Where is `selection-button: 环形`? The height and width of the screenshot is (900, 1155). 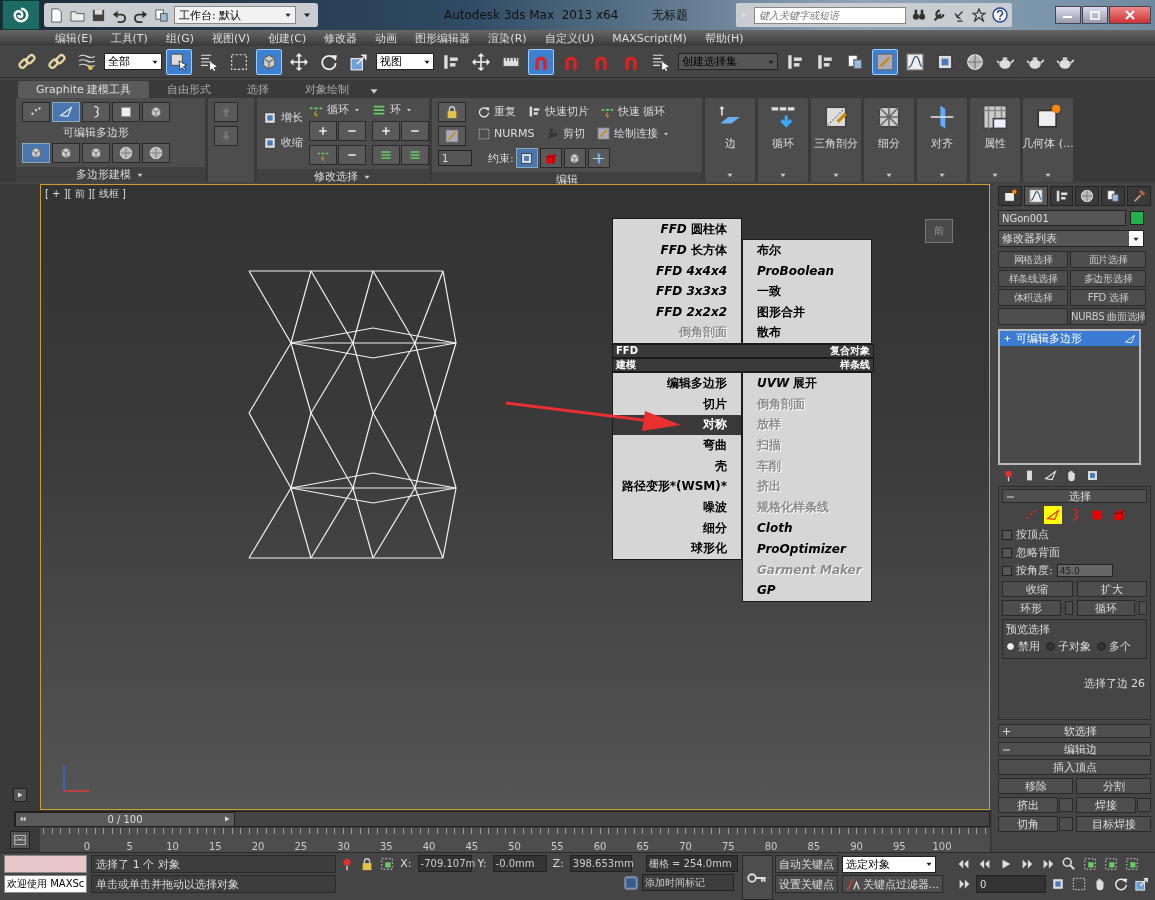
selection-button: 环形 is located at coordinates (1031, 608).